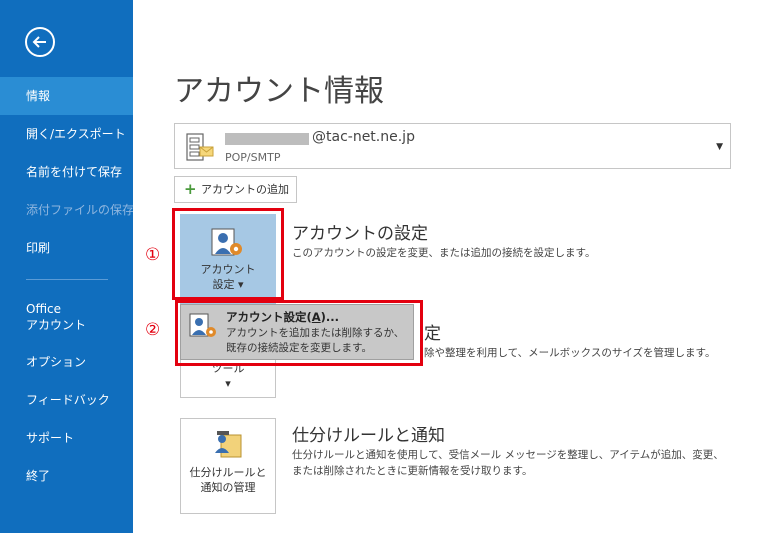  Describe the element at coordinates (190, 189) in the screenshot. I see `plus-icon: +` at that location.